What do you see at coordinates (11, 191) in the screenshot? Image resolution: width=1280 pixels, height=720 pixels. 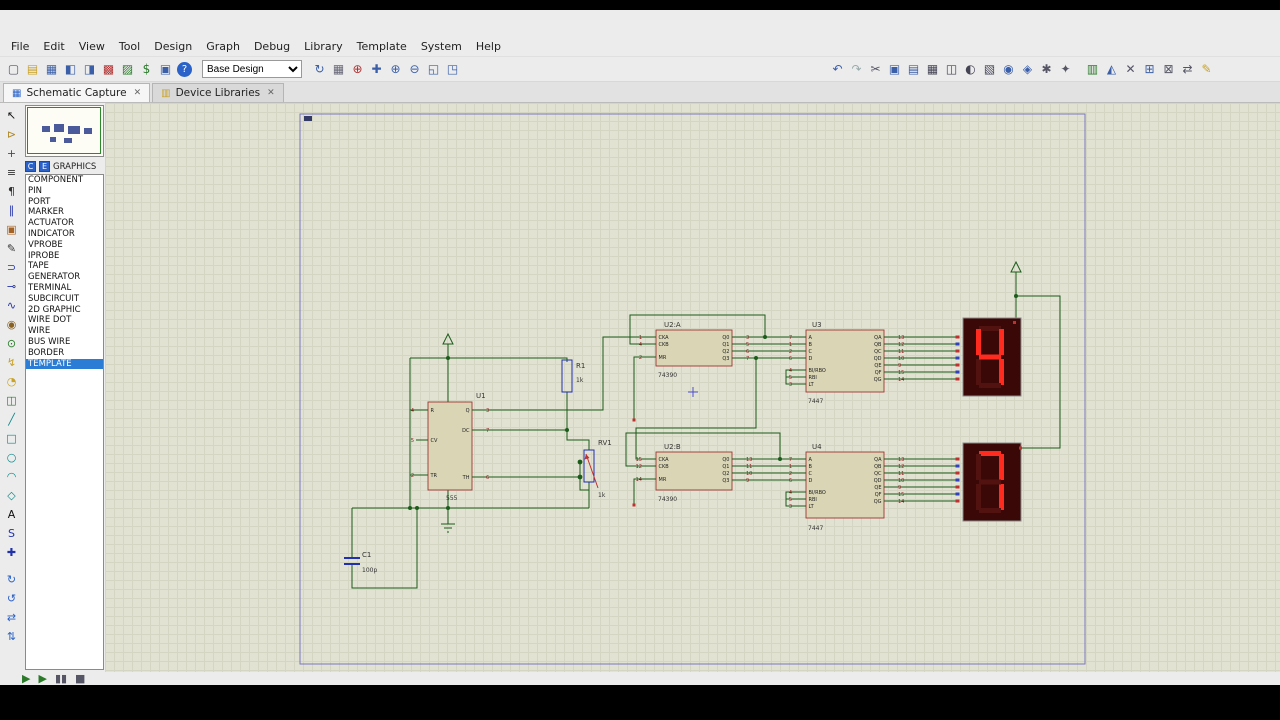 I see `text-script-mode-icon: ¶` at bounding box center [11, 191].